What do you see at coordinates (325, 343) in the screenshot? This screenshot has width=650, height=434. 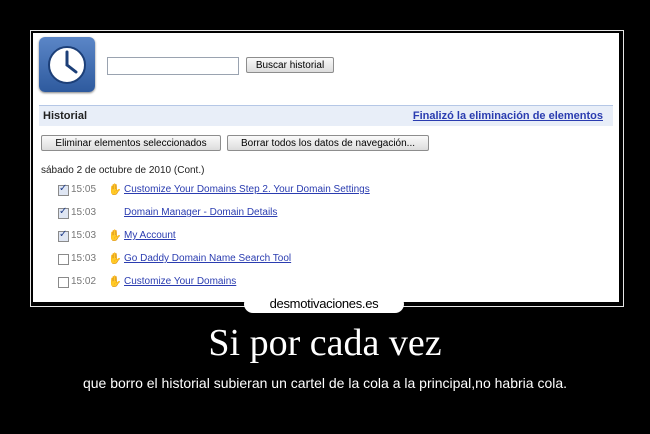 I see `poster-title: Si por cada vez` at bounding box center [325, 343].